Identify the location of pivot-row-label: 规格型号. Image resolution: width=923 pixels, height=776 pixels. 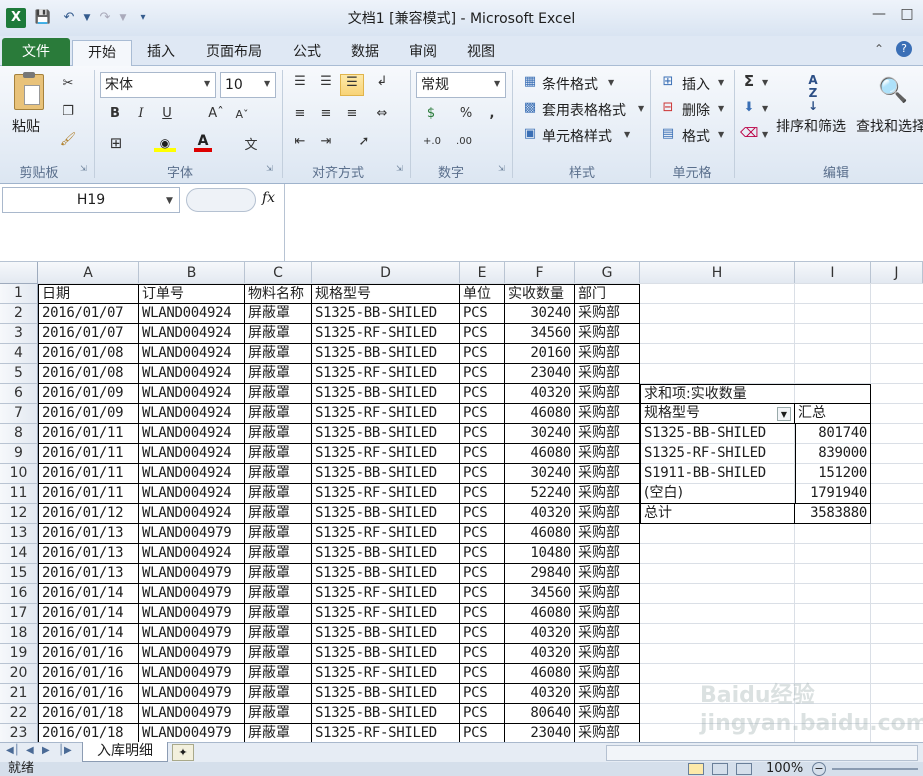
(717, 414).